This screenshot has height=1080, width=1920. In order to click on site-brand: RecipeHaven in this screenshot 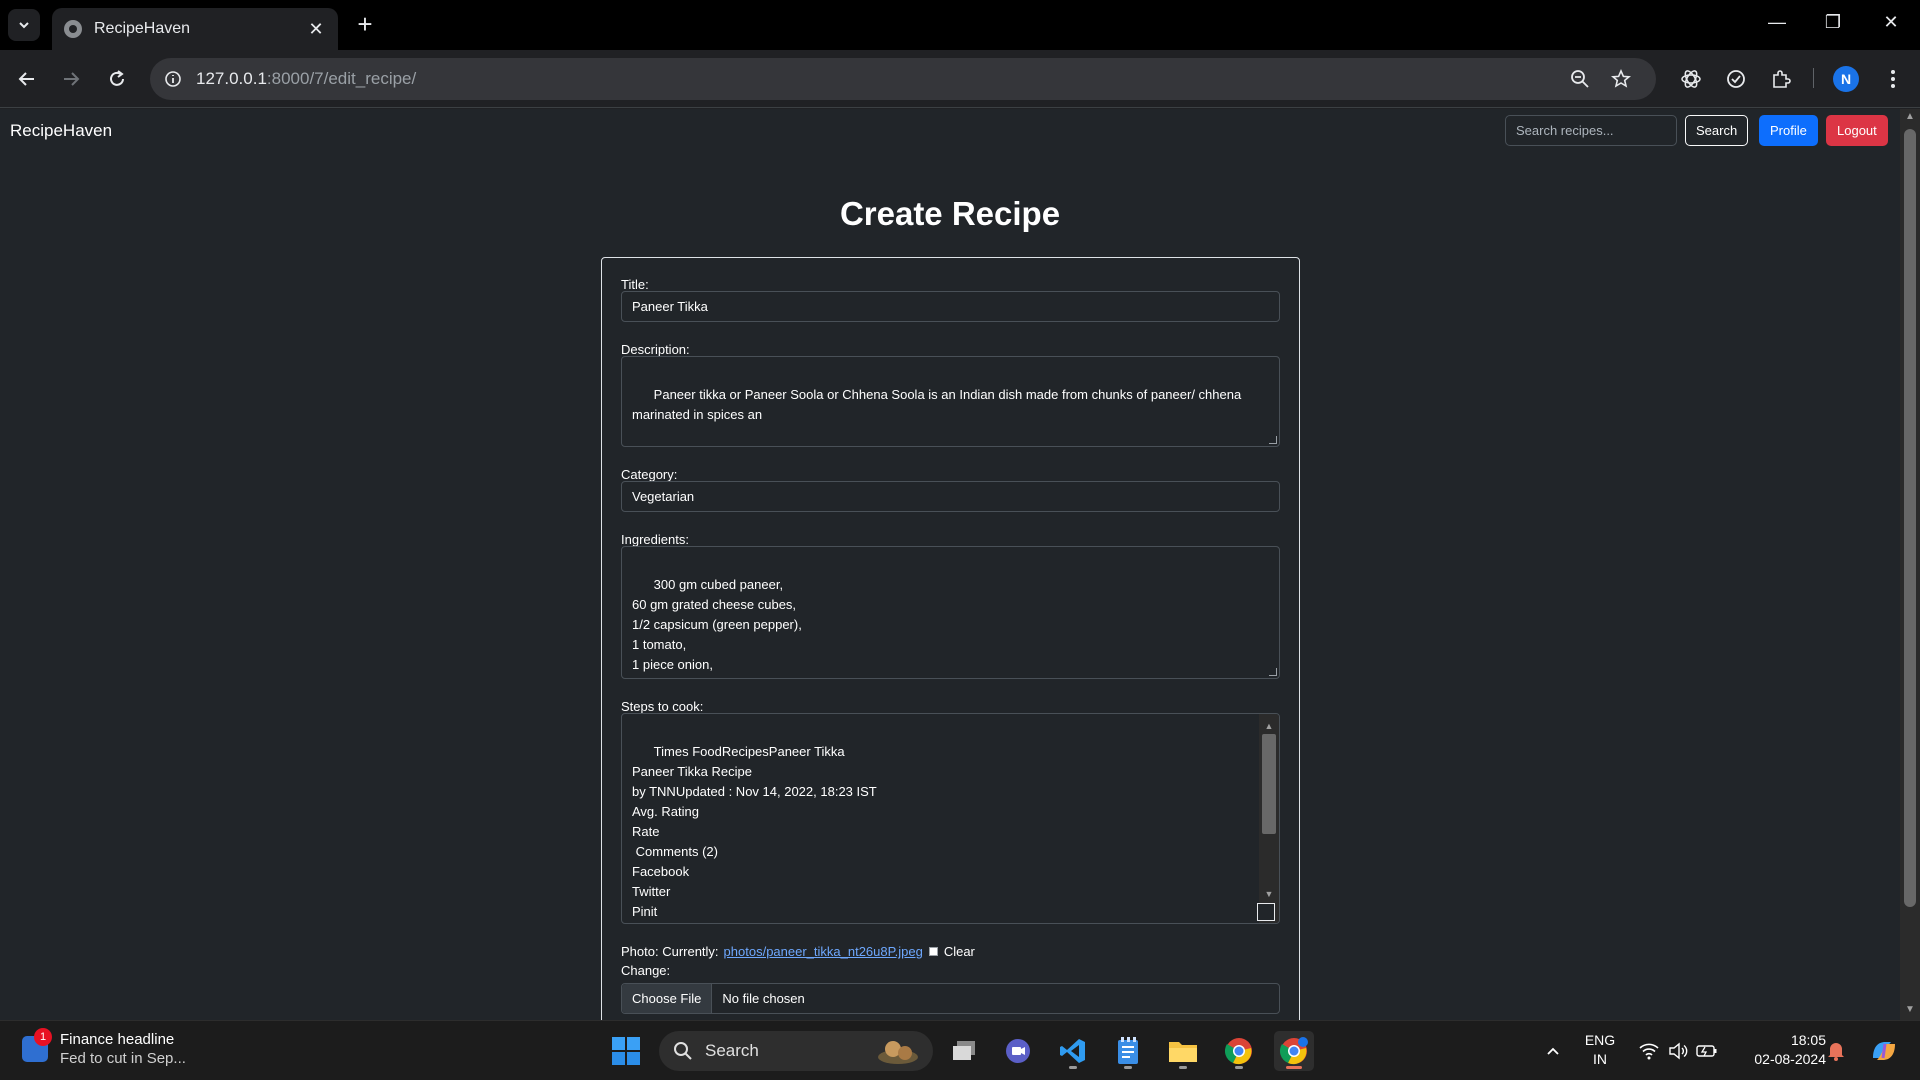, I will do `click(61, 131)`.